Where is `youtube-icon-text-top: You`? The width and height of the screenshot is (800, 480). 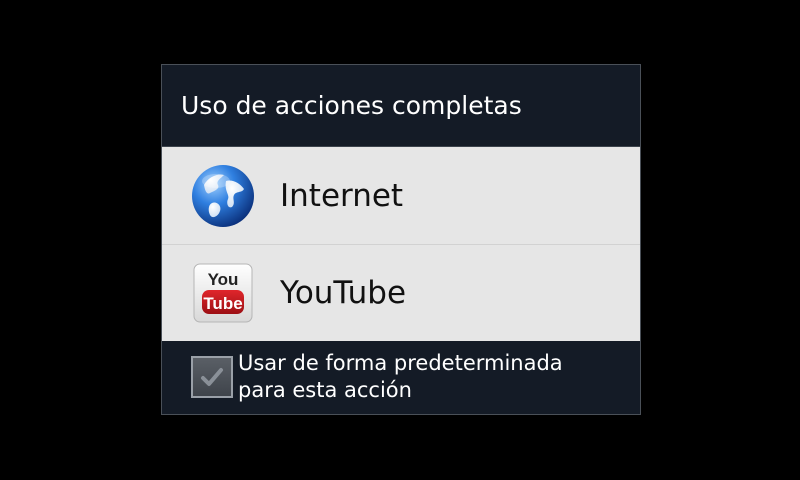
youtube-icon-text-top: You is located at coordinates (223, 279).